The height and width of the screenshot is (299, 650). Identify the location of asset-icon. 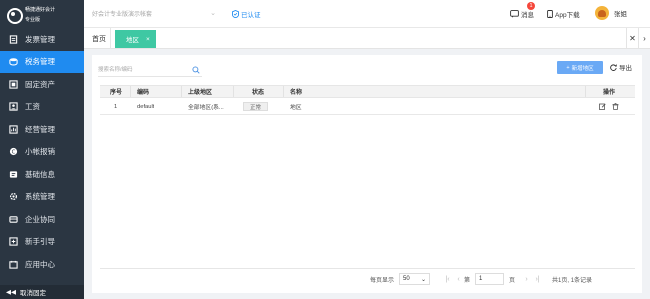
(13, 84).